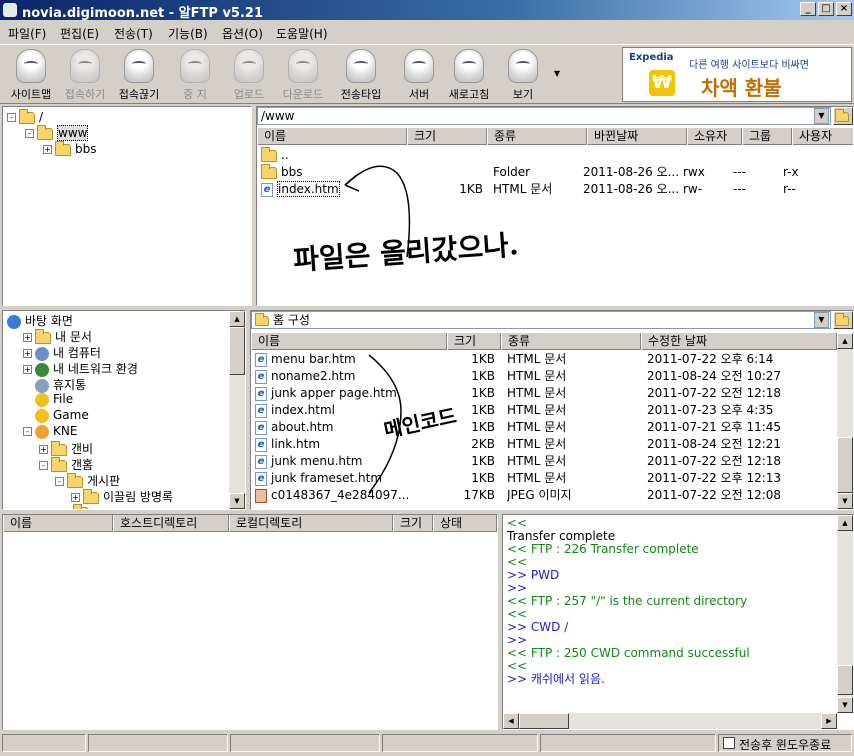  What do you see at coordinates (826, 9) in the screenshot?
I see `maximize-button: □` at bounding box center [826, 9].